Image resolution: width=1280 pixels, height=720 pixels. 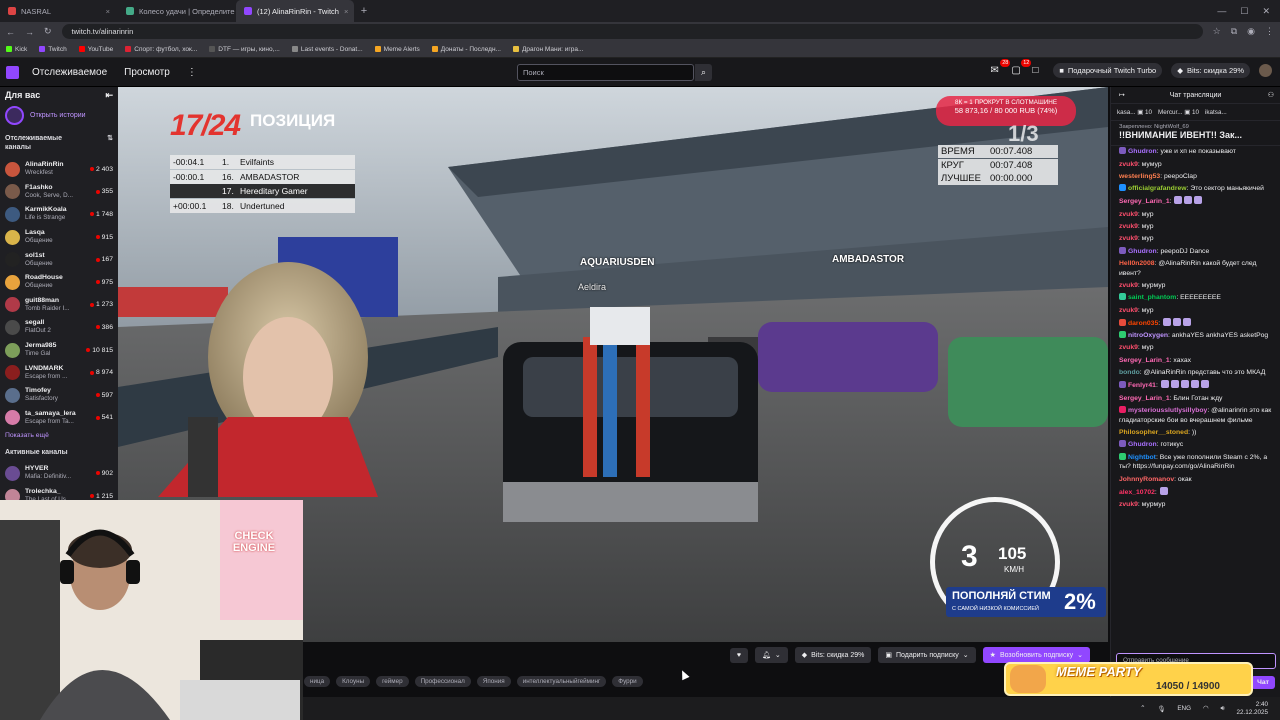 What do you see at coordinates (110, 143) in the screenshot?
I see `sort-icon: ⇅` at bounding box center [110, 143].